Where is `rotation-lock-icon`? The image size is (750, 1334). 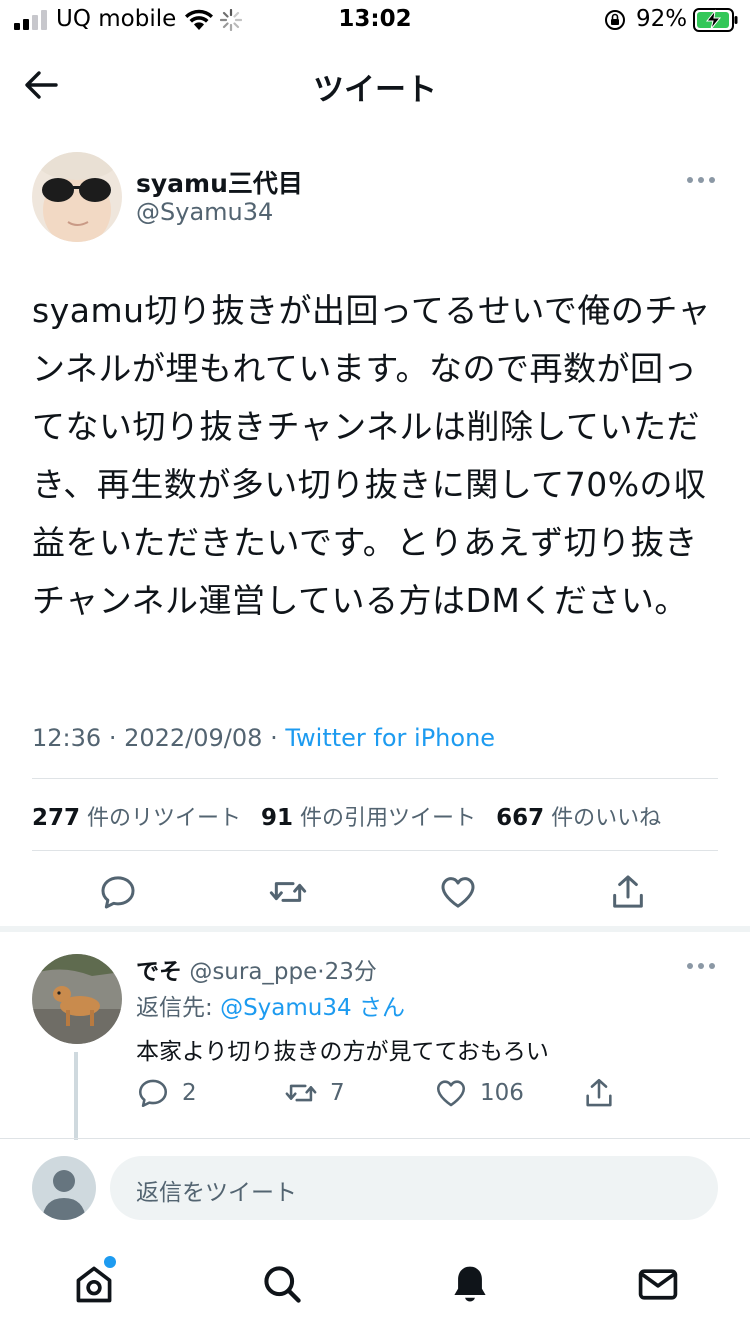 rotation-lock-icon is located at coordinates (615, 20).